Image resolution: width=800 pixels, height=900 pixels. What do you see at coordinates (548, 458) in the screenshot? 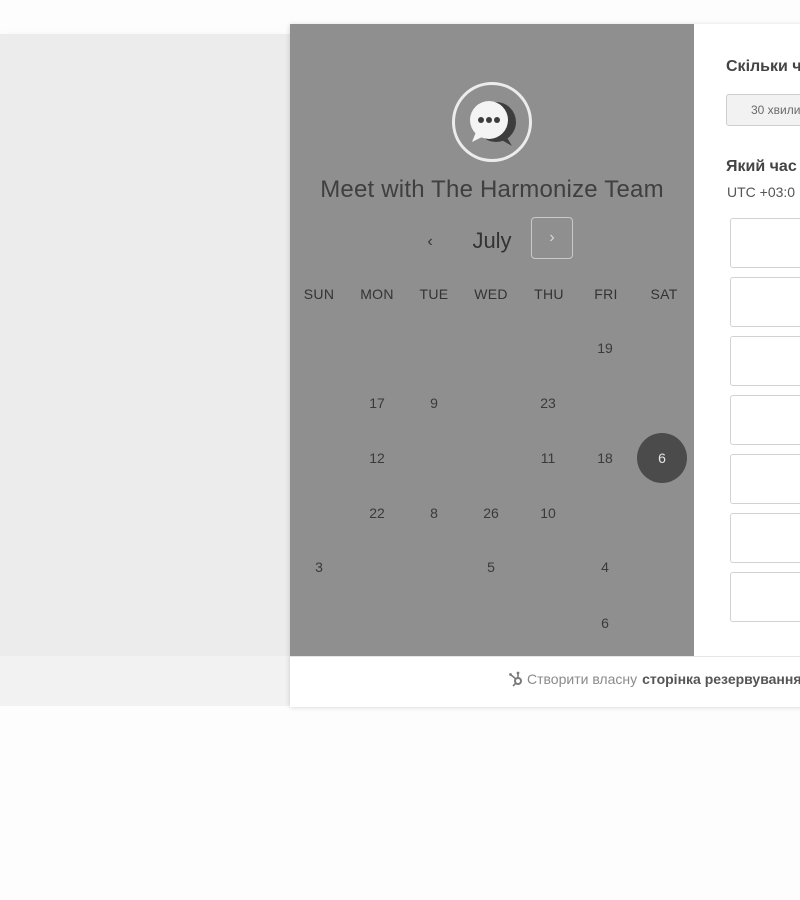
I see `calendar-day: 11` at bounding box center [548, 458].